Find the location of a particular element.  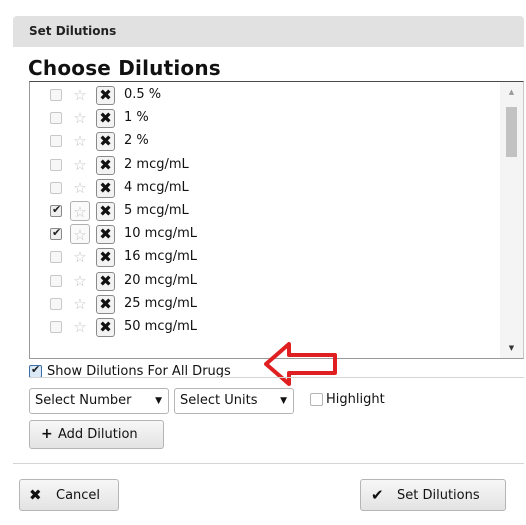

add-dilution-label: Add Dilution is located at coordinates (98, 434).